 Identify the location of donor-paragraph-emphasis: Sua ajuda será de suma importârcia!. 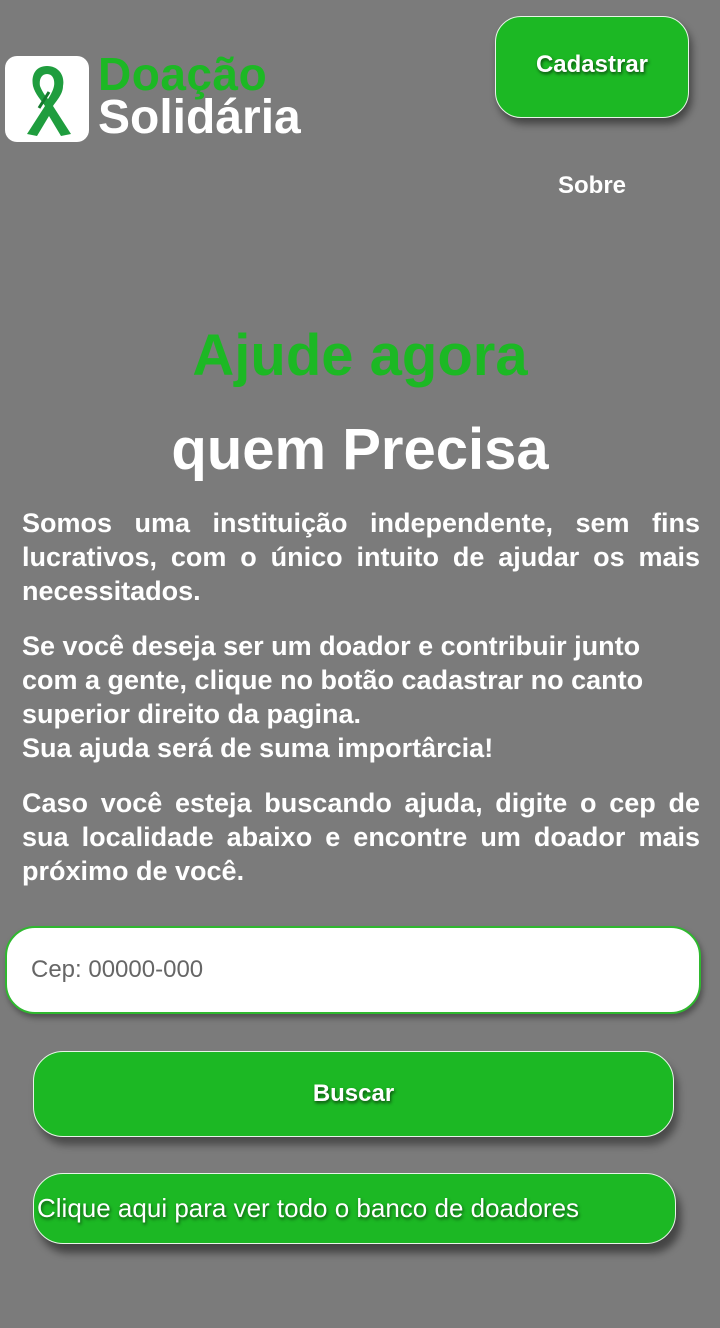
(258, 748).